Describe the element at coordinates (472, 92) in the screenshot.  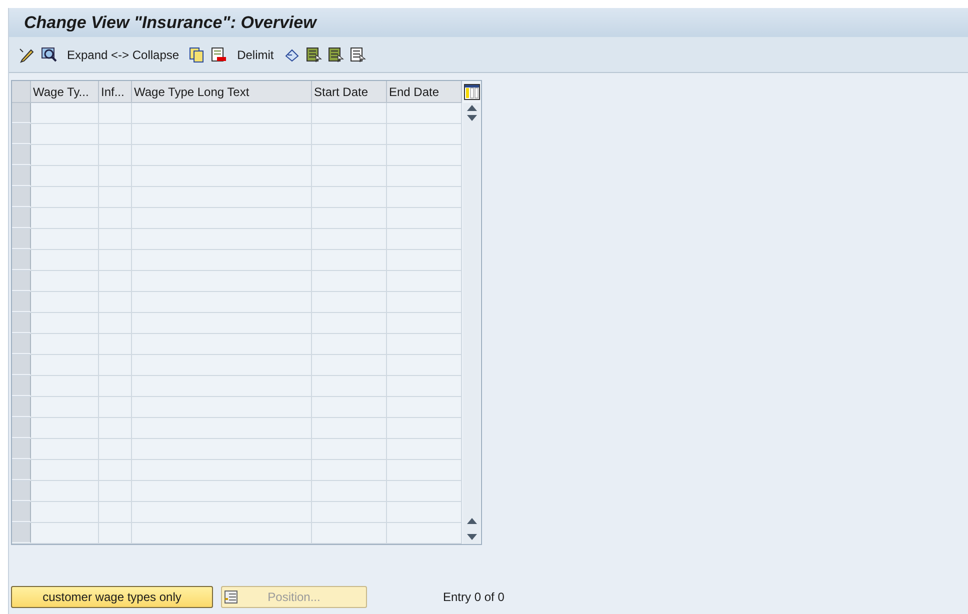
I see `column-settings-icon` at that location.